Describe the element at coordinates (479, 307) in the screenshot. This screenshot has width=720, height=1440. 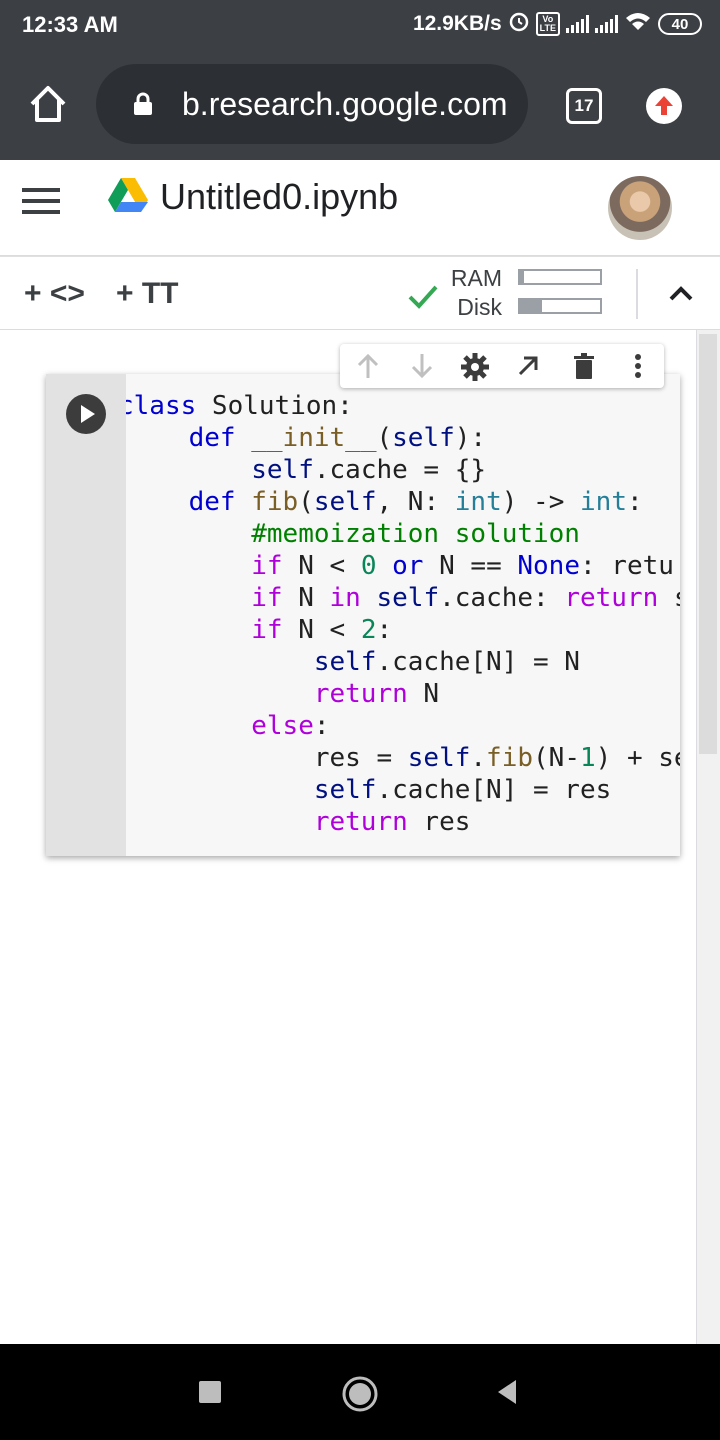
I see `disk-label: Disk` at that location.